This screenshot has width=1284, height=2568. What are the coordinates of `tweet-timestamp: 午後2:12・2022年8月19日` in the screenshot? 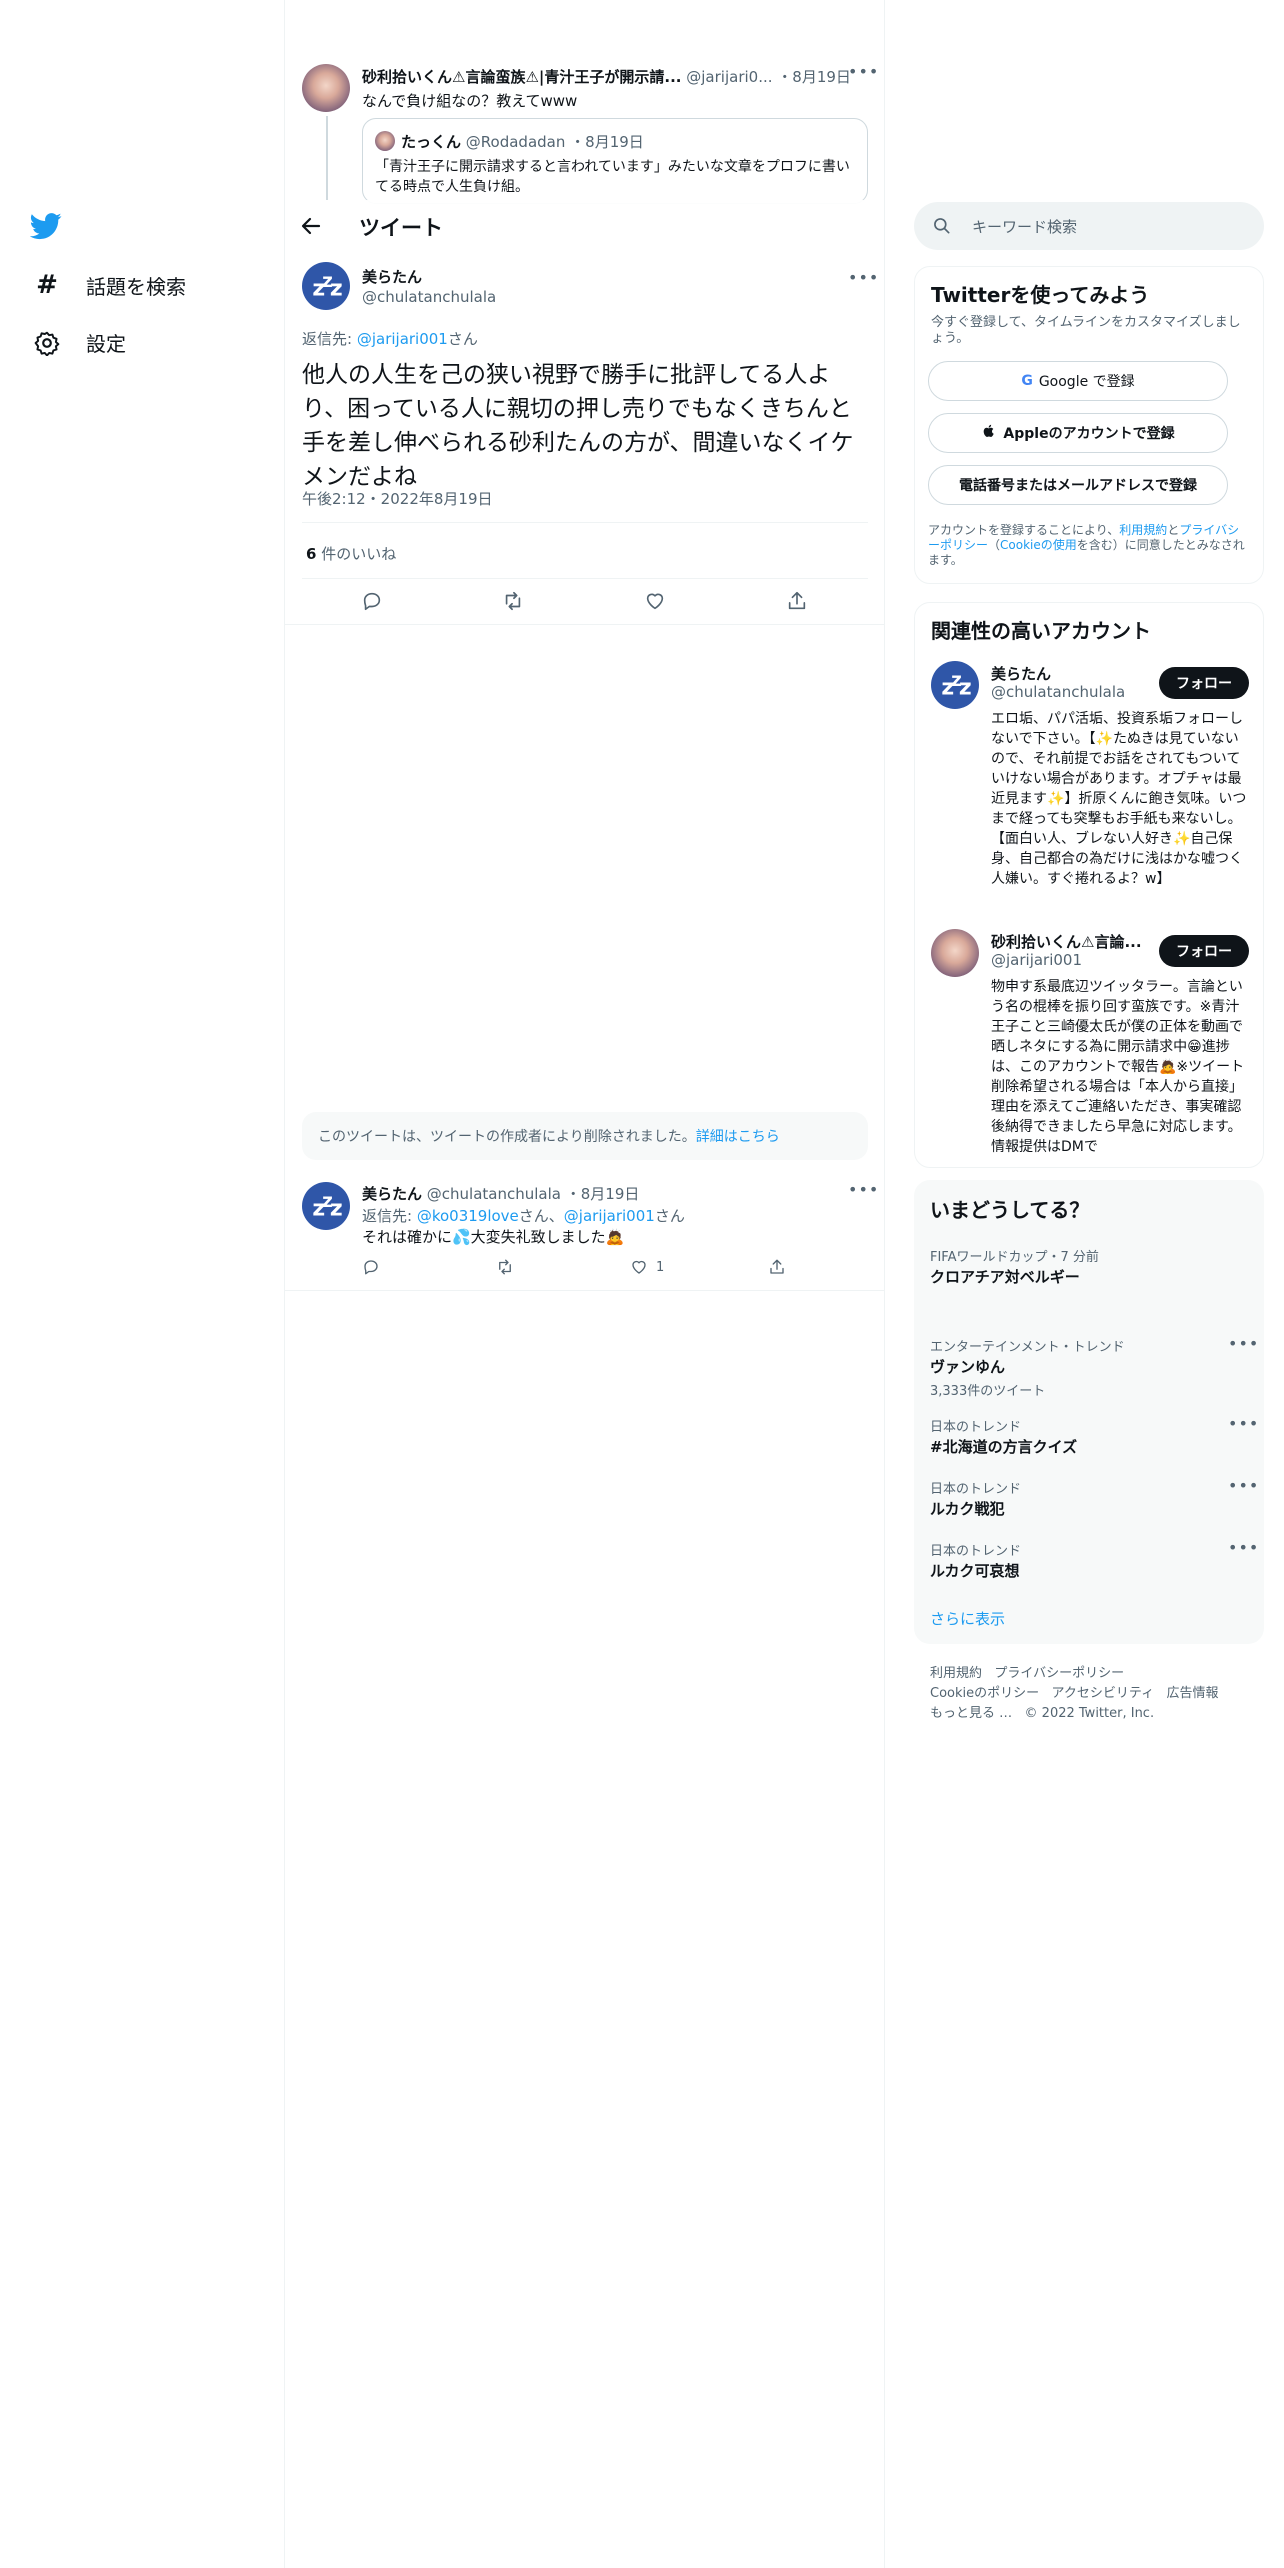 It's located at (397, 498).